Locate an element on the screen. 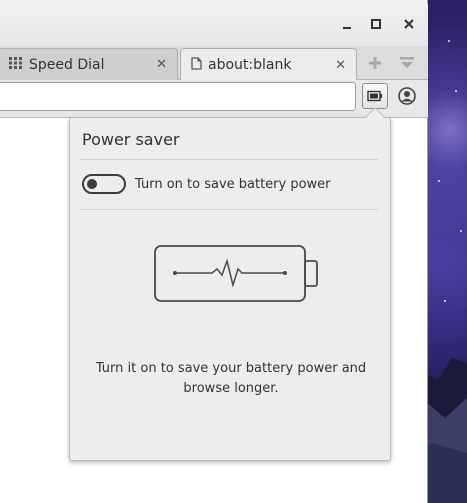 This screenshot has height=503, width=467. battery-icon is located at coordinates (374, 96).